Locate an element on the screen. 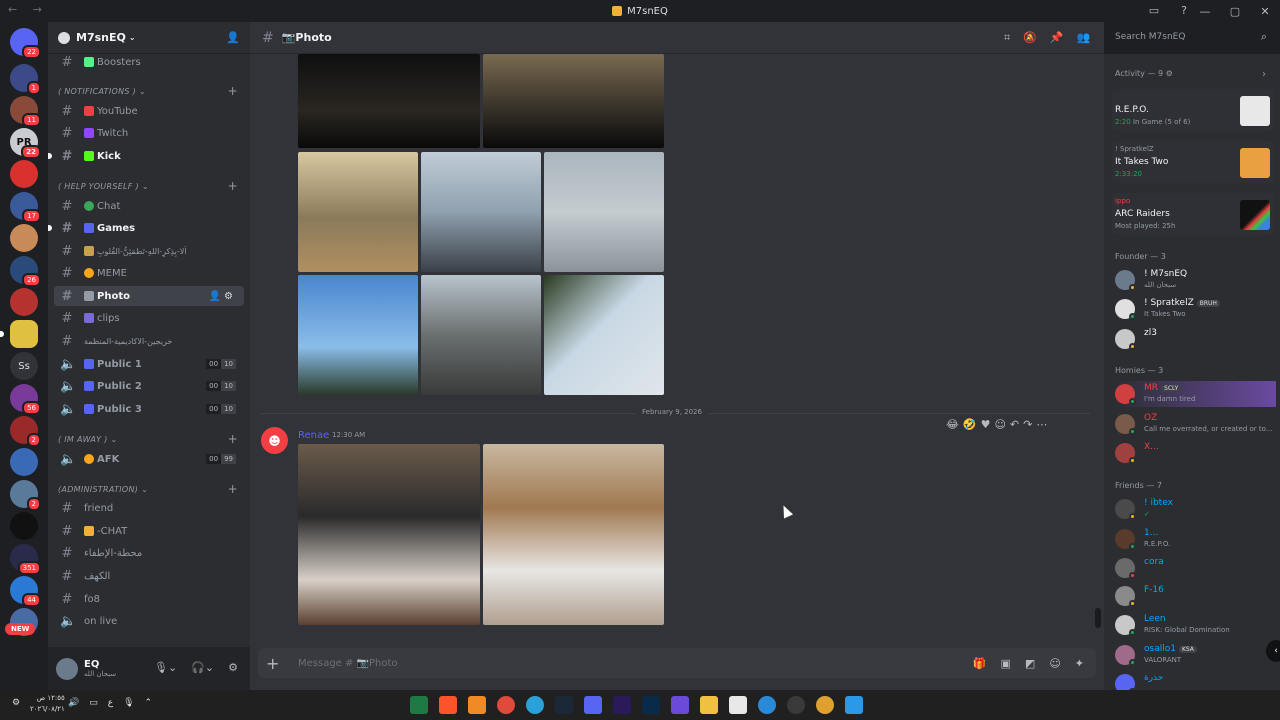 Image resolution: width=1280 pixels, height=720 pixels. help-icon: ? is located at coordinates (1184, 11).